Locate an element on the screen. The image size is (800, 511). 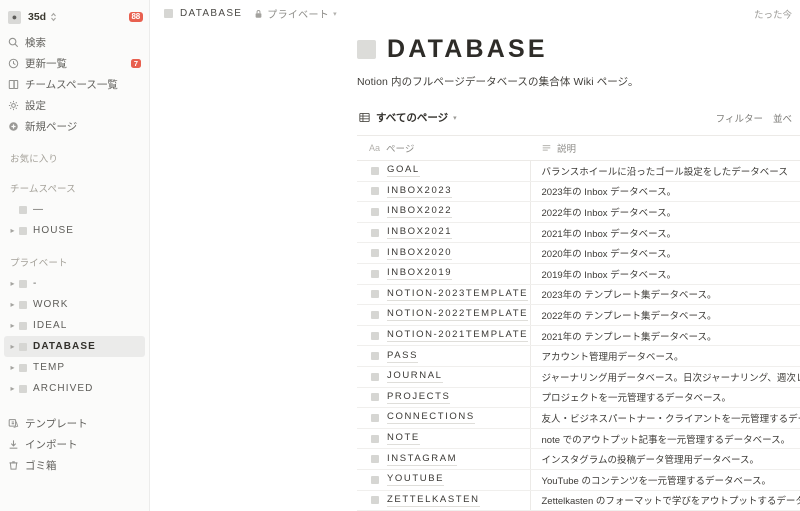
cell-description: バランスホイールに沿ったゴール設定をしたデータベース is located at coordinates (665, 171).